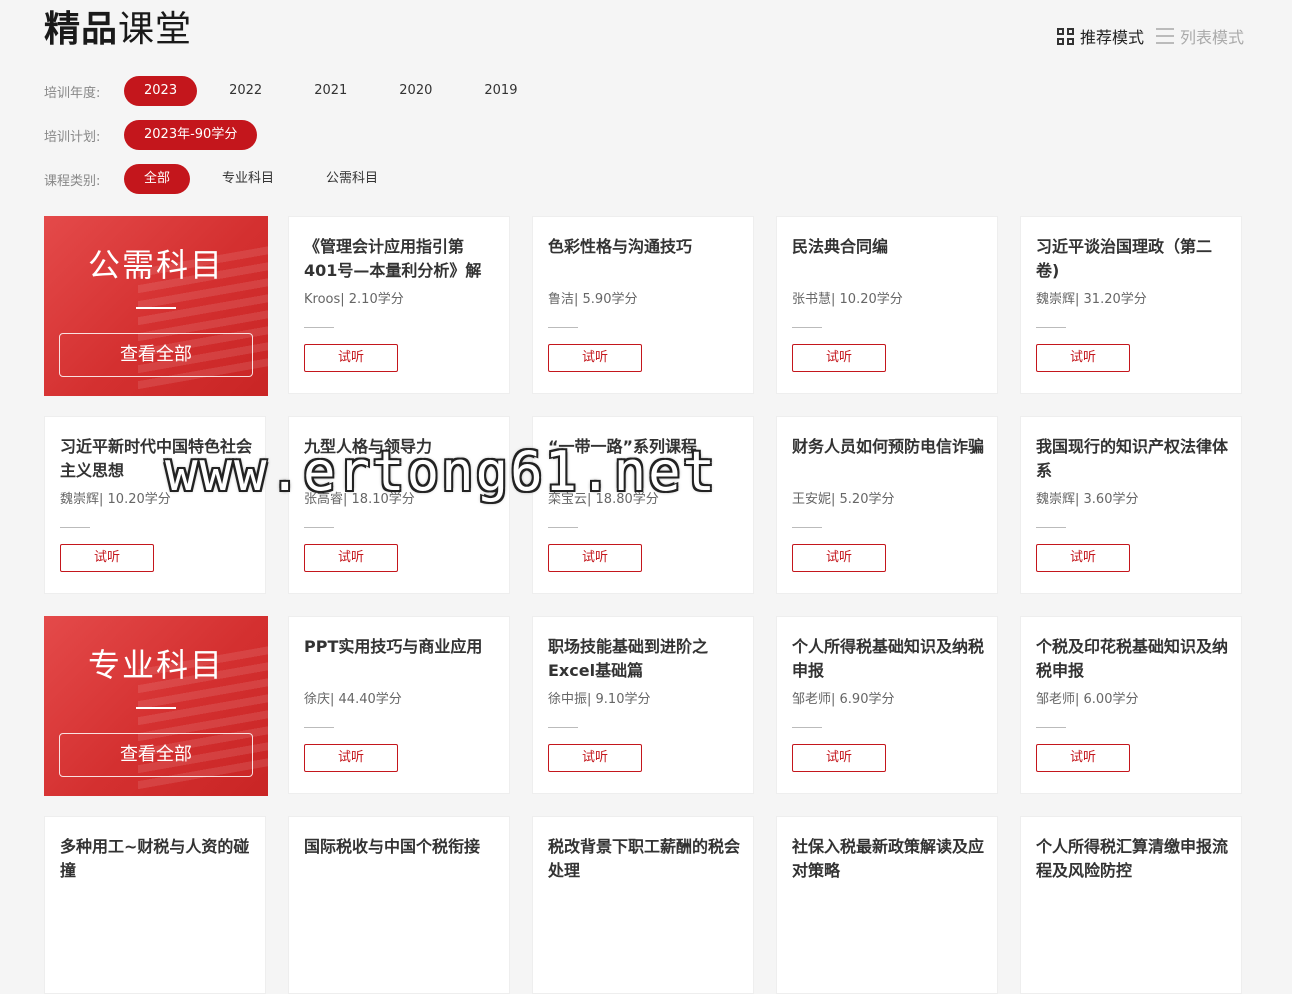  I want to click on course-credits: 10.20学分, so click(871, 299).